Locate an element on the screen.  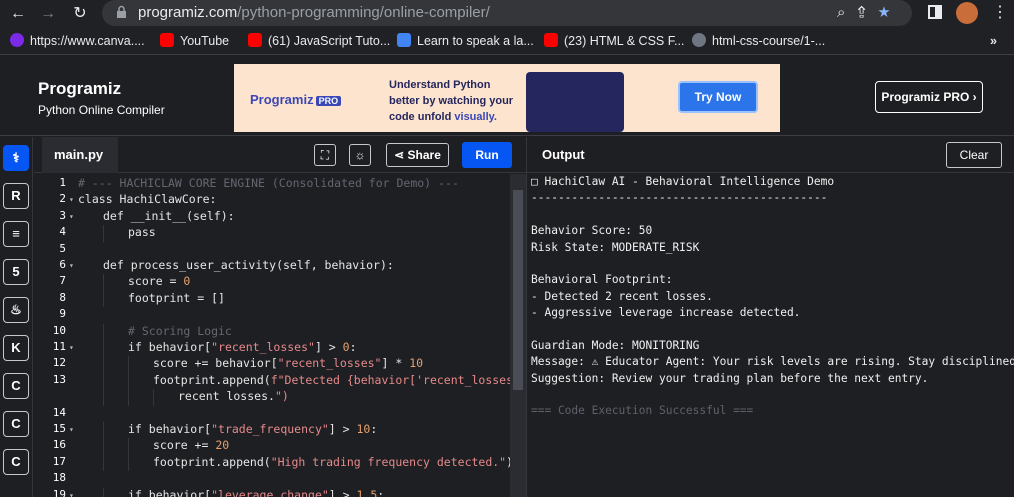
editor-toolbar: main.py ⛶ ☼ ⋖ Share Run is located at coordinates (280, 155).